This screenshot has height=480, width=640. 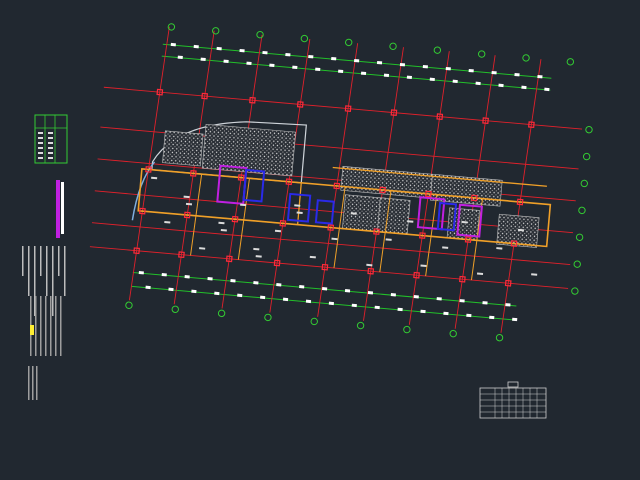 I want to click on note-highlight-marker, so click(x=32, y=330).